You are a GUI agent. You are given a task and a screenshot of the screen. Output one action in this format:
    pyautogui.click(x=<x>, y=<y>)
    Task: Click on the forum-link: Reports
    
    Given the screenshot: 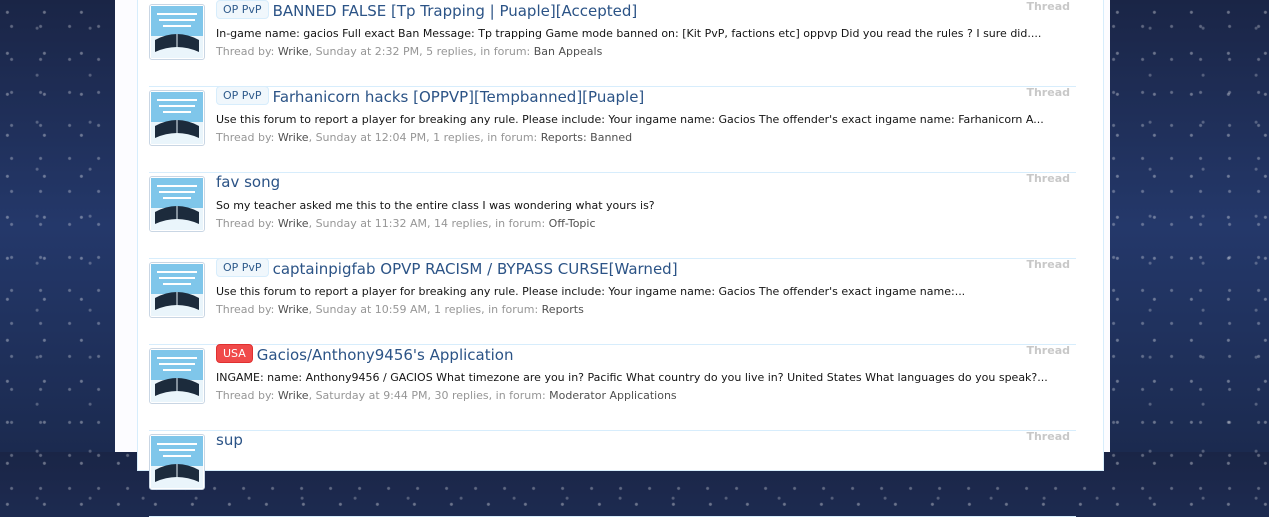 What is the action you would take?
    pyautogui.click(x=563, y=309)
    